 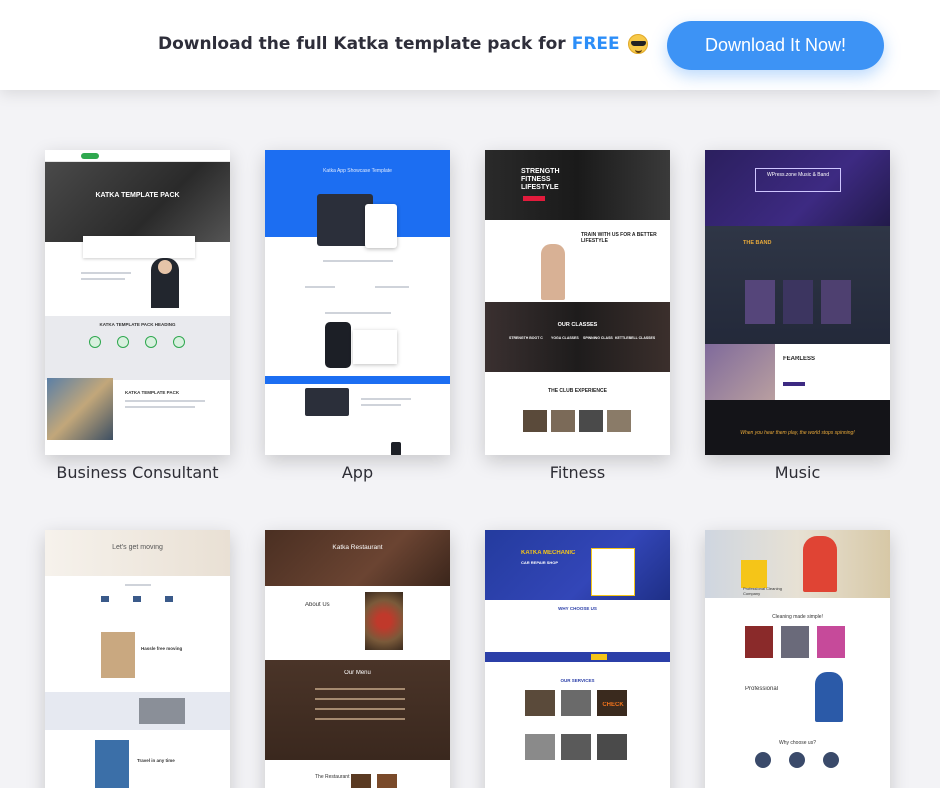 What do you see at coordinates (357, 171) in the screenshot?
I see `preview-hero-title: Katka App Showcase Template` at bounding box center [357, 171].